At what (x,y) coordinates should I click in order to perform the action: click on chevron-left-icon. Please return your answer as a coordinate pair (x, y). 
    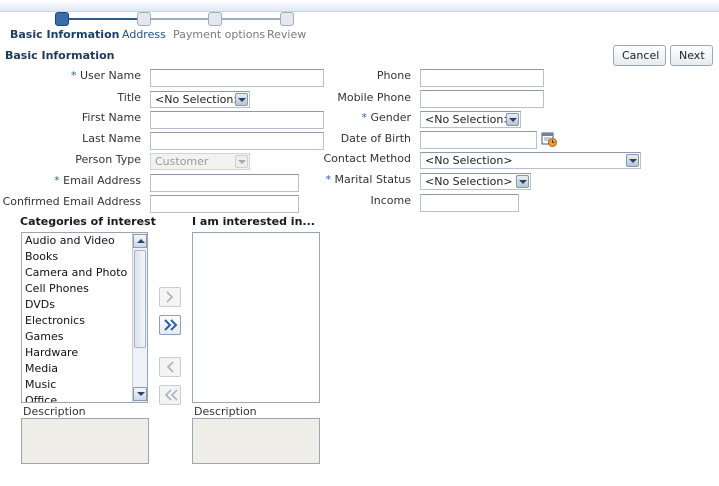
    Looking at the image, I should click on (170, 367).